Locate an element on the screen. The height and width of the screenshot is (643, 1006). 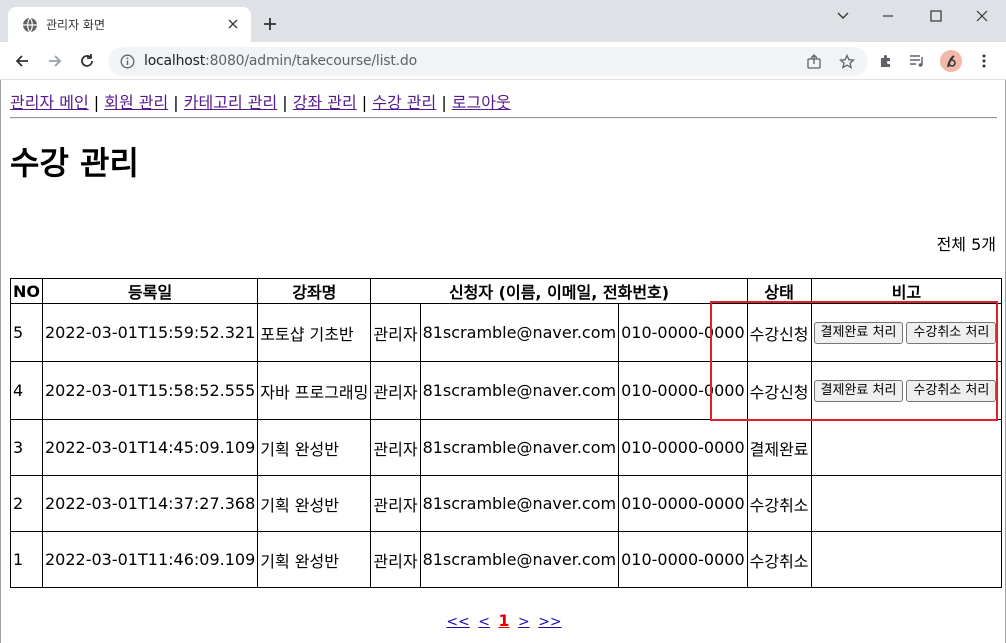
address-bar: localhost:8080/admin/takecourse/list.do is located at coordinates (488, 61).